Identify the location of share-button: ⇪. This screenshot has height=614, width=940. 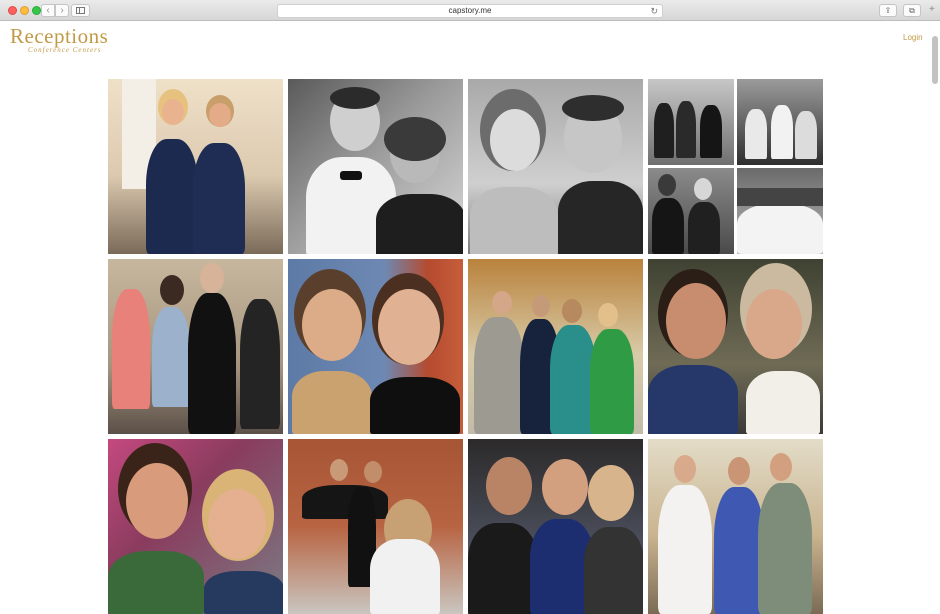
(888, 10).